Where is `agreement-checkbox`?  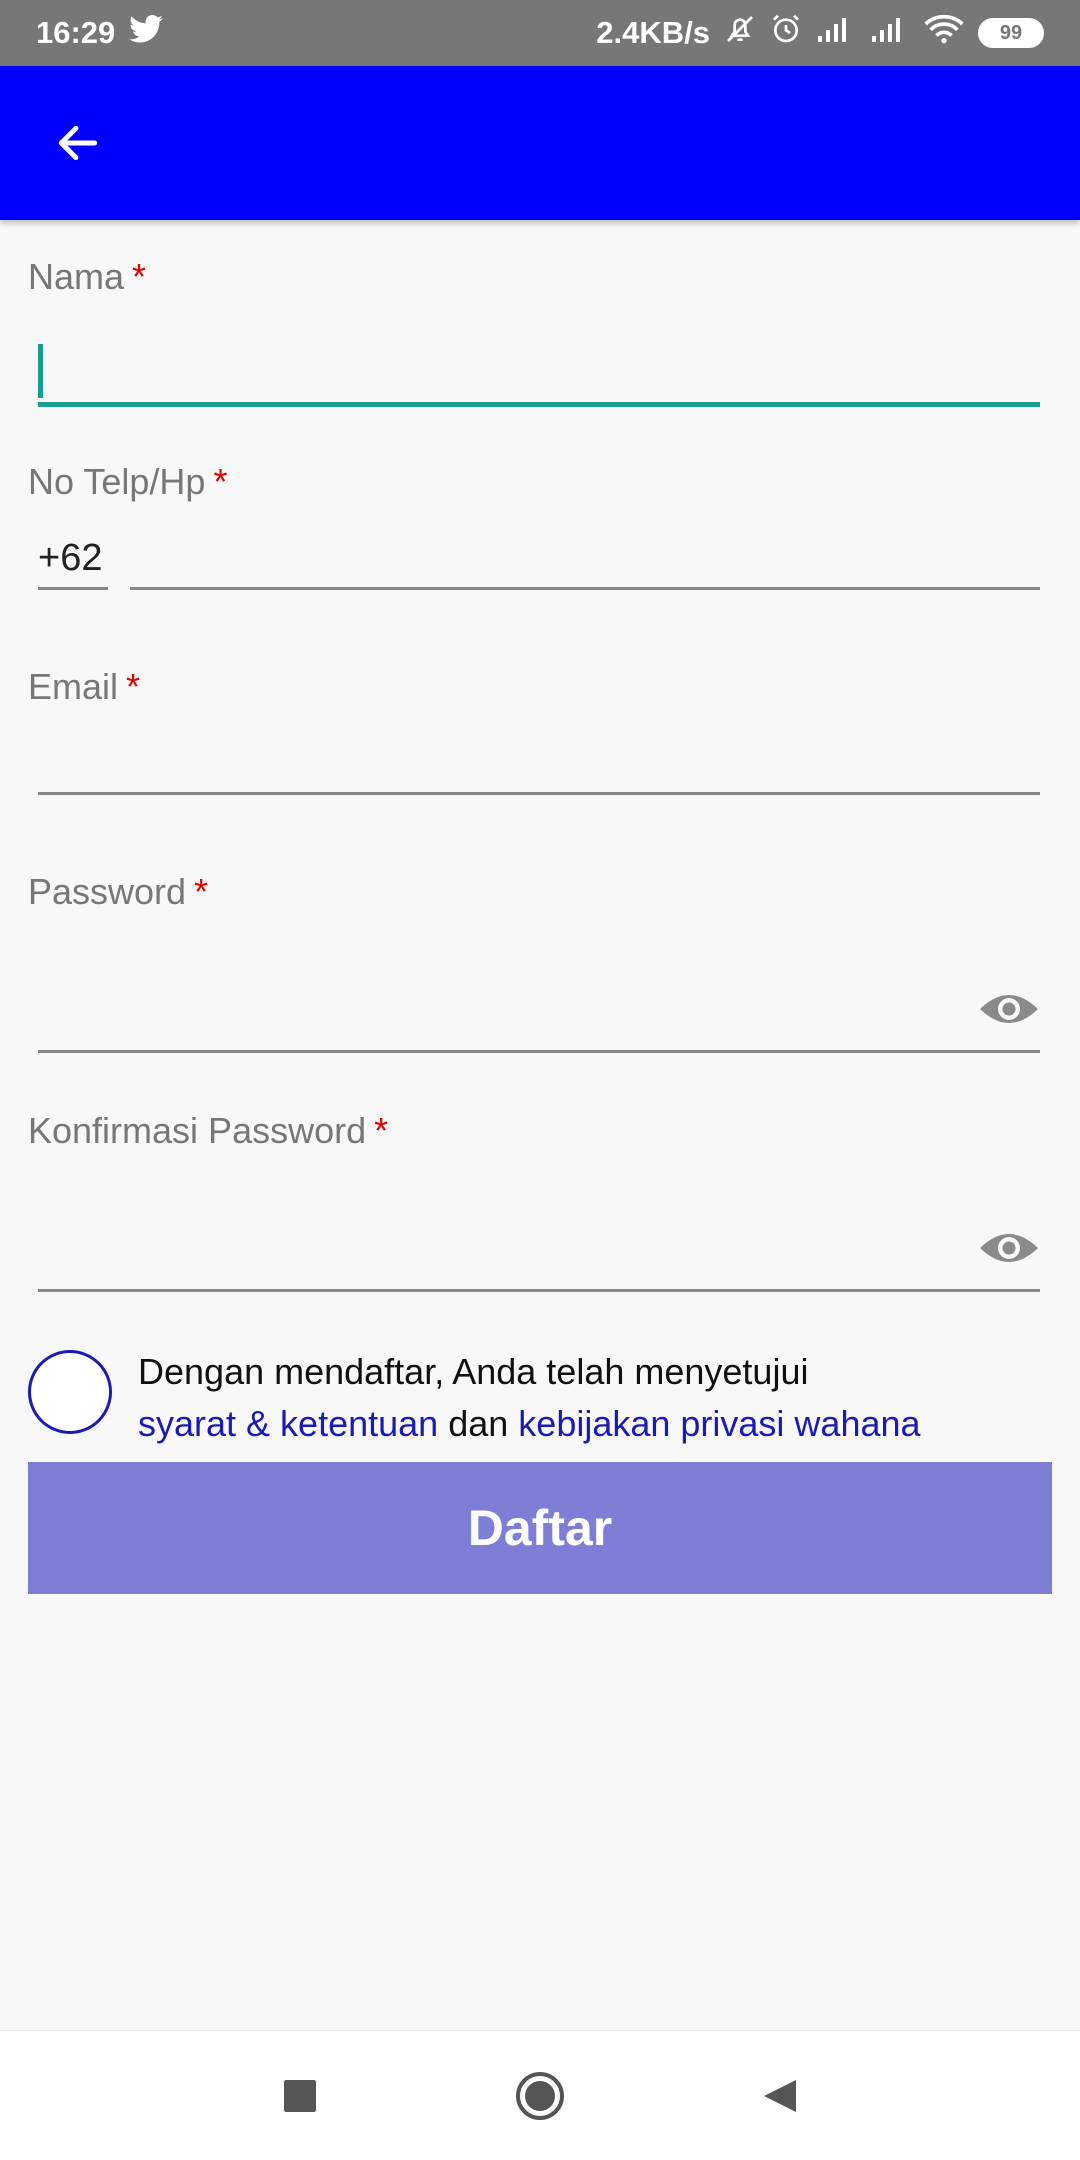
agreement-checkbox is located at coordinates (70, 1392).